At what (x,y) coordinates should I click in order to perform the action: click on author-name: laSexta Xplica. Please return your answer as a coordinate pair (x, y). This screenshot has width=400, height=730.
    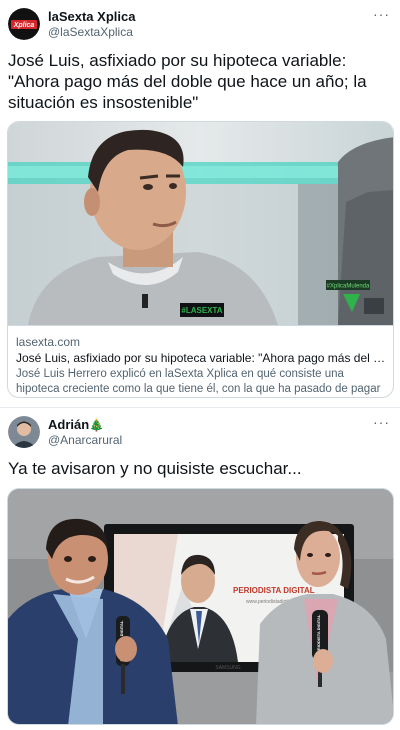
    Looking at the image, I should click on (91, 16).